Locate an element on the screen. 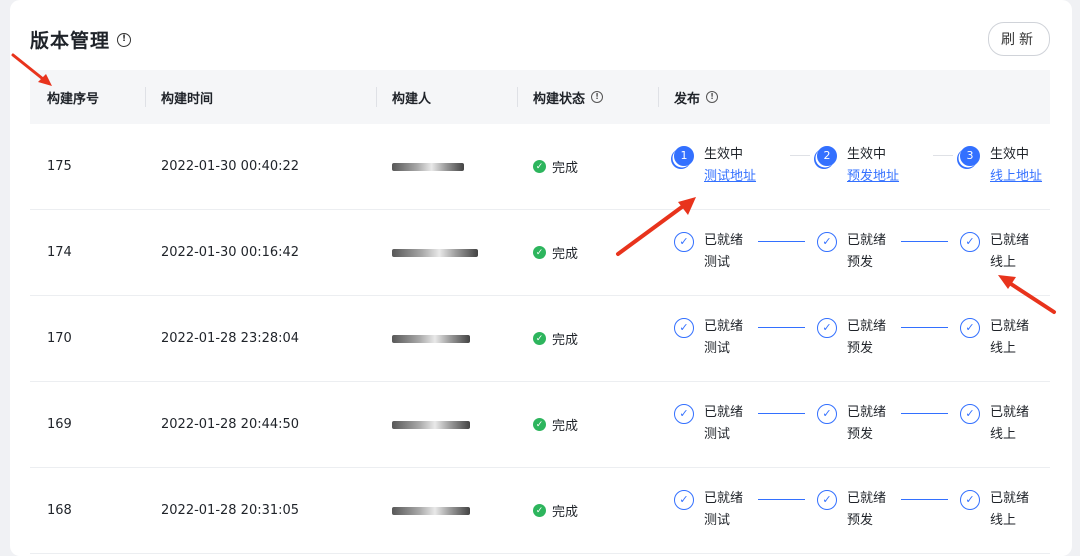 The width and height of the screenshot is (1080, 556). column-header-seq: 构建序号 is located at coordinates (87, 97).